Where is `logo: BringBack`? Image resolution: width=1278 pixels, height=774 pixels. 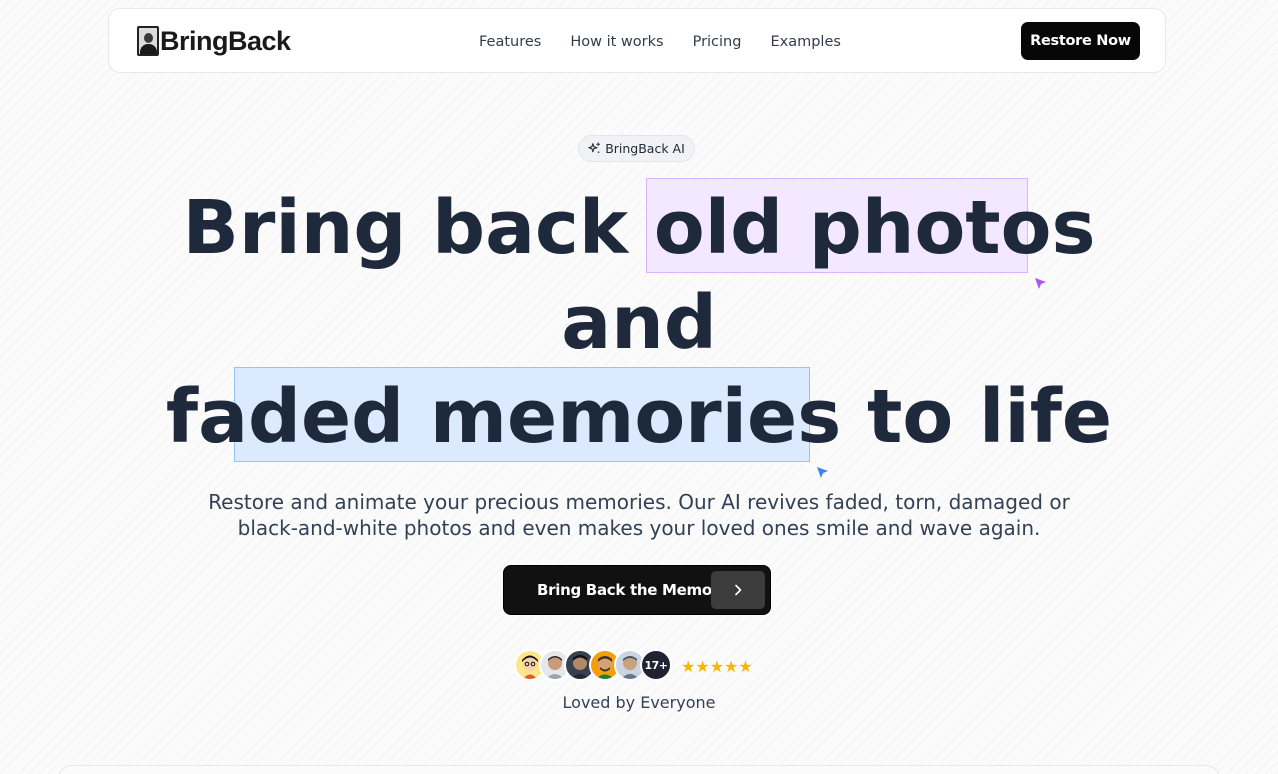 logo: BringBack is located at coordinates (214, 41).